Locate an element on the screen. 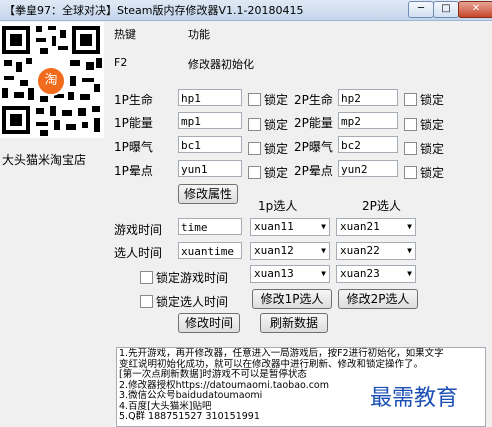 Image resolution: width=492 pixels, height=427 pixels. p2-mp-label: 2P能量 is located at coordinates (313, 123).